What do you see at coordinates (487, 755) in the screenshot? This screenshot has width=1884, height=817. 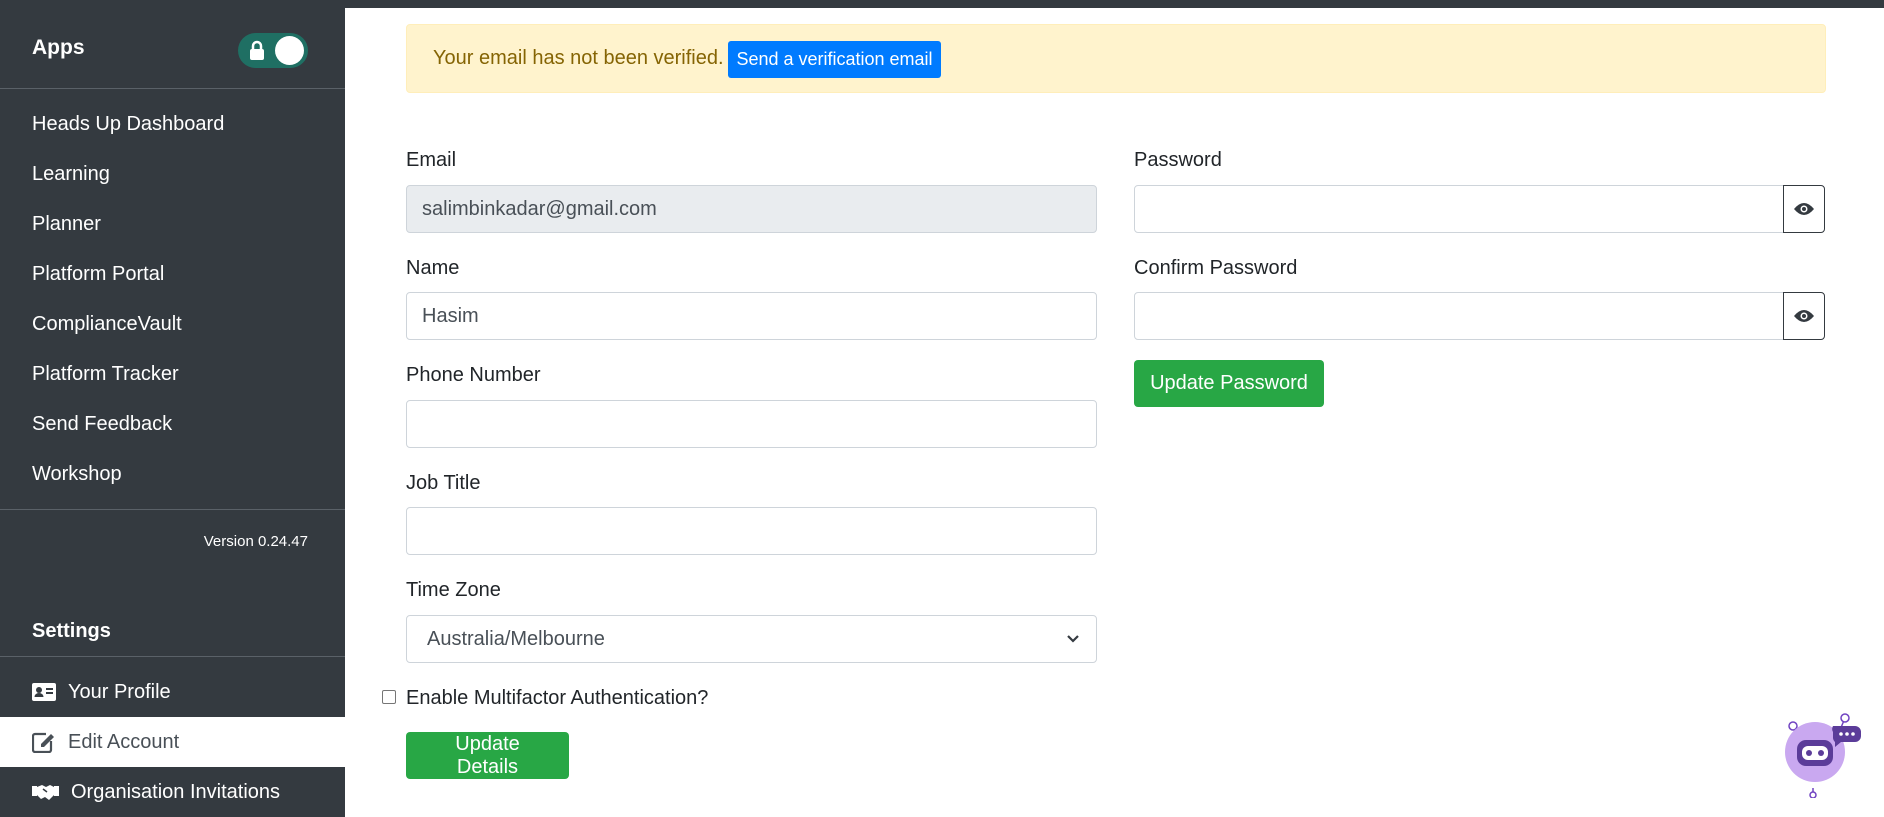 I see `update-details-button: Update Details` at bounding box center [487, 755].